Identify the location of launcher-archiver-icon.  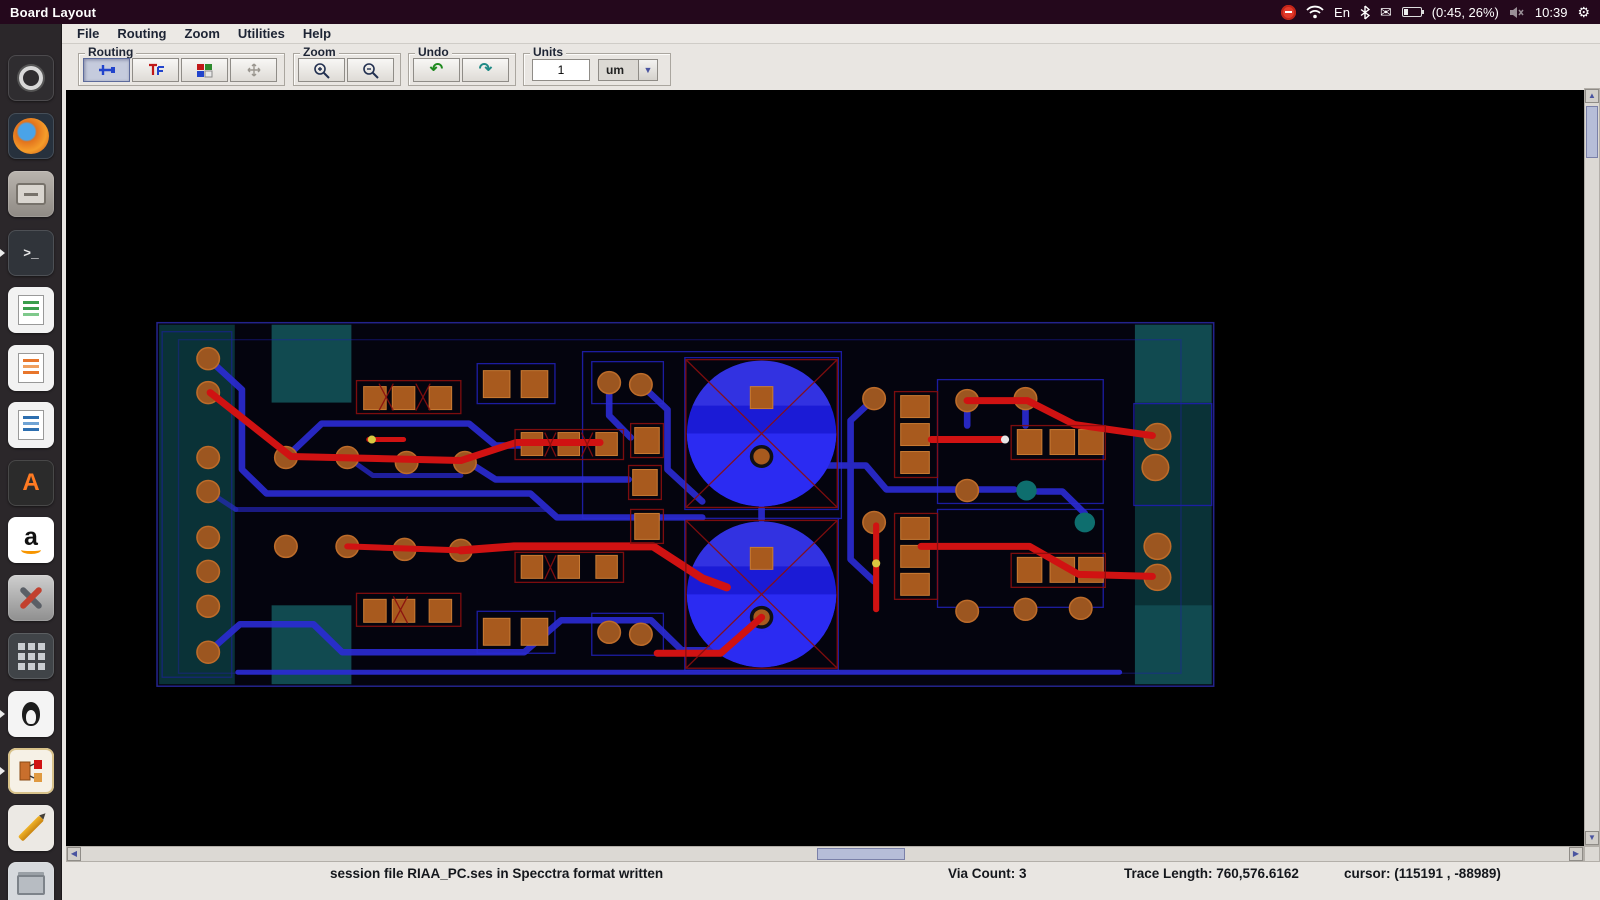
(31, 194).